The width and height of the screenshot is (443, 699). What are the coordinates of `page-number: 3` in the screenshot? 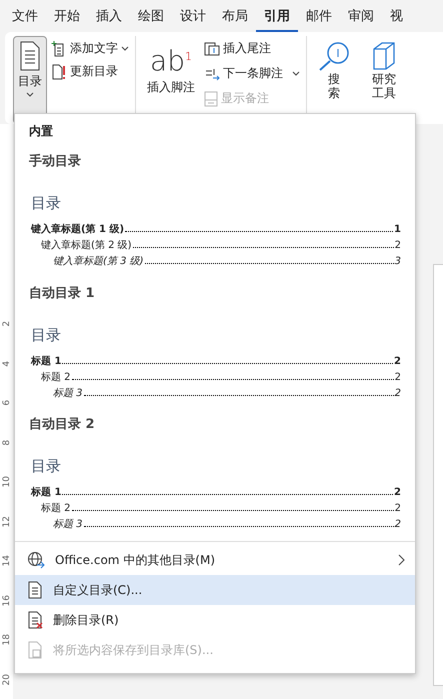 It's located at (397, 262).